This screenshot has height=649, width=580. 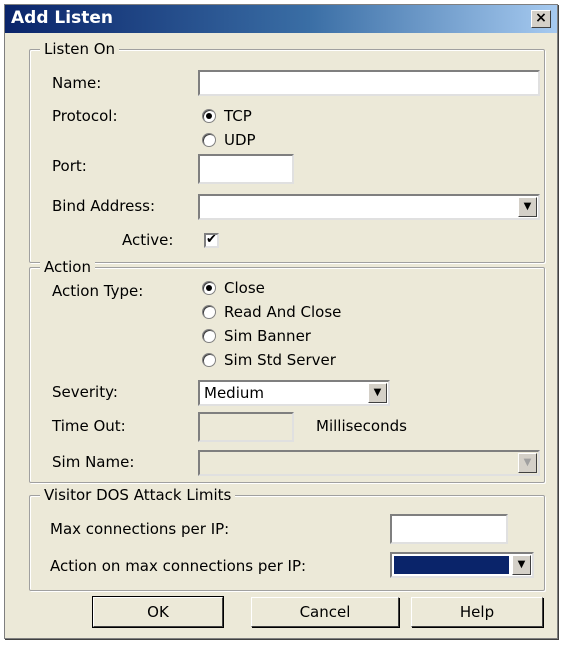 I want to click on action-type-read-and-close-radio, so click(x=209, y=312).